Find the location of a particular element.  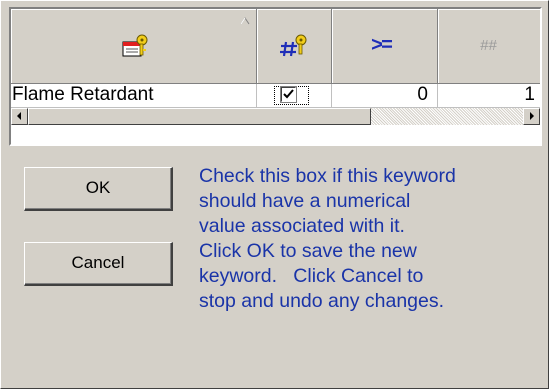

horizontal-scrollbar is located at coordinates (275, 116).